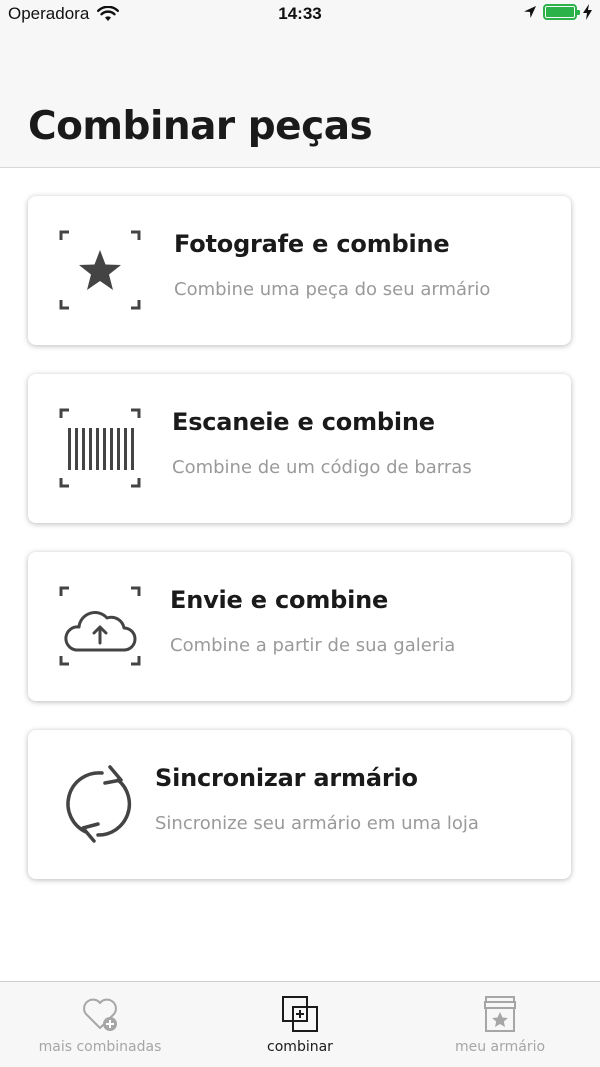 This screenshot has height=1067, width=600. I want to click on page-header: Combinar peças, so click(300, 99).